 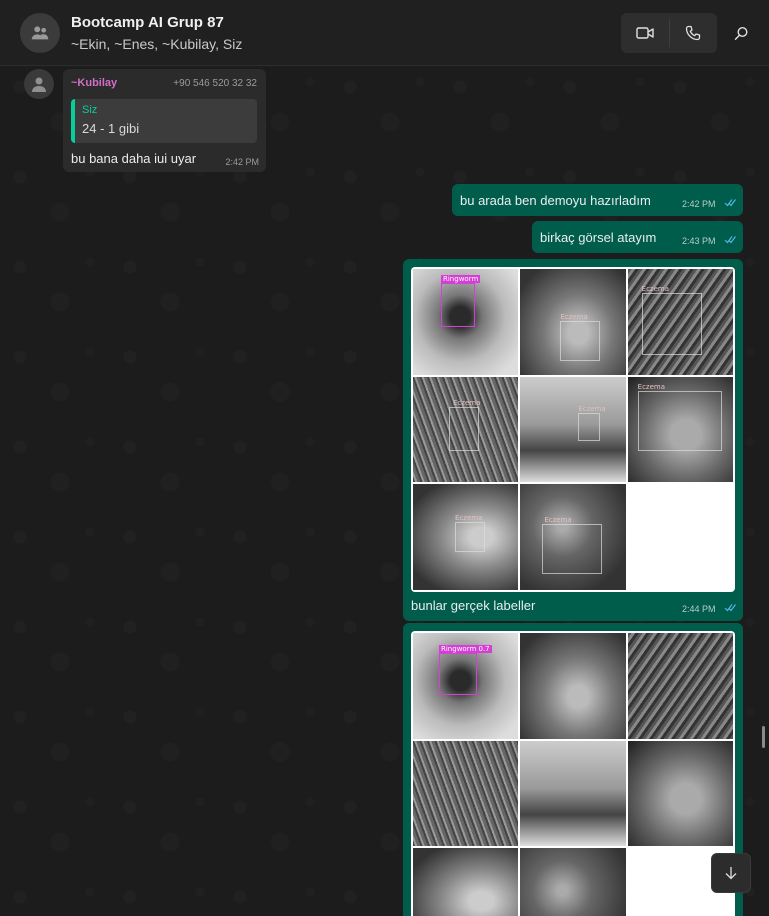 I want to click on call-buttons, so click(x=669, y=33).